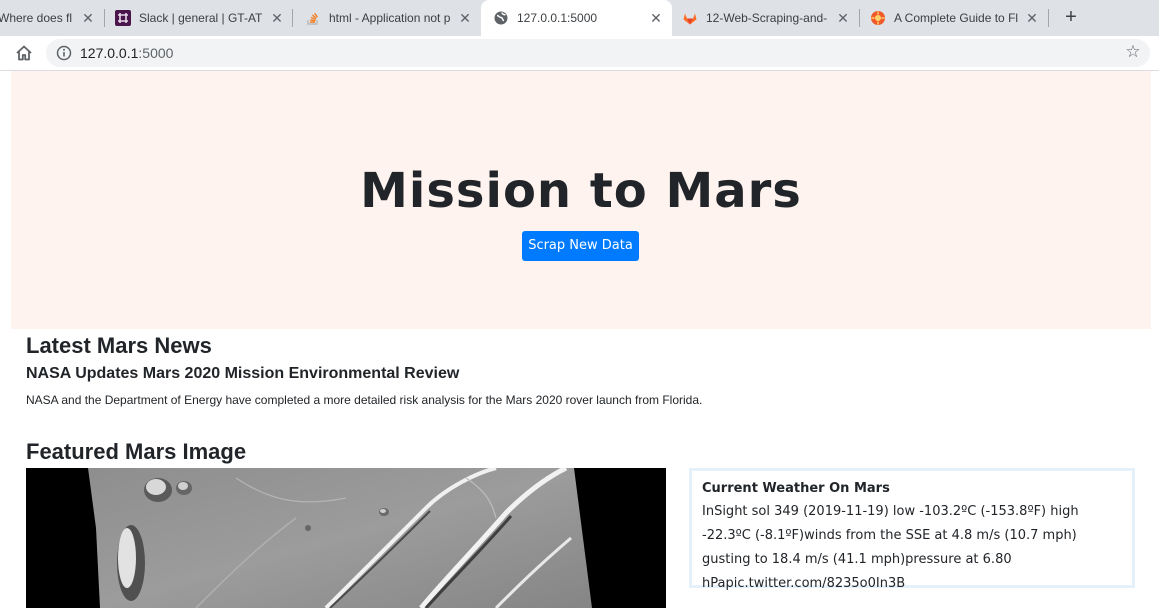 Image resolution: width=1159 pixels, height=608 pixels. Describe the element at coordinates (24, 53) in the screenshot. I see `home-icon` at that location.